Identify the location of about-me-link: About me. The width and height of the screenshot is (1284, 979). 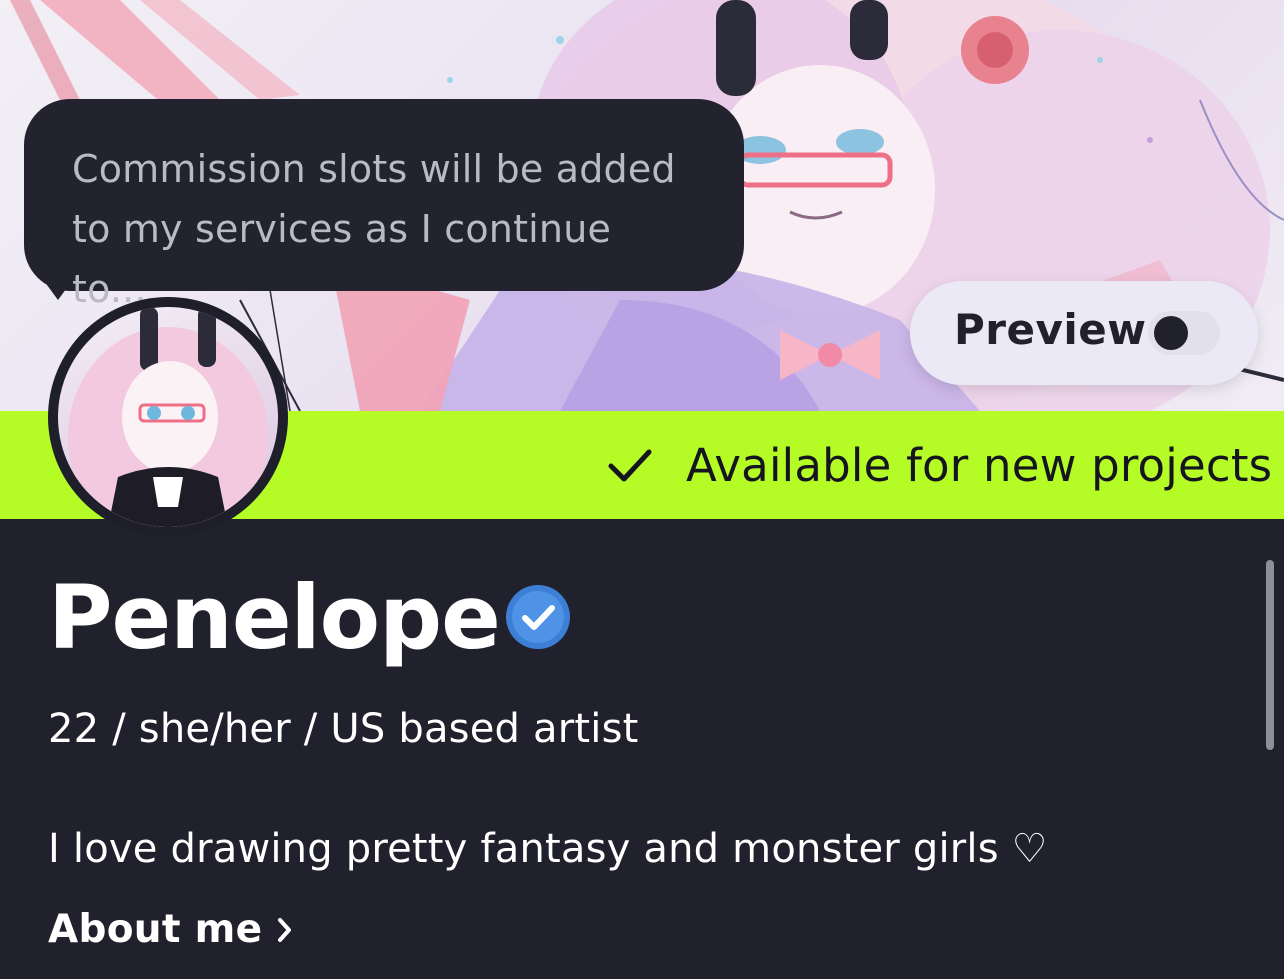
(171, 929).